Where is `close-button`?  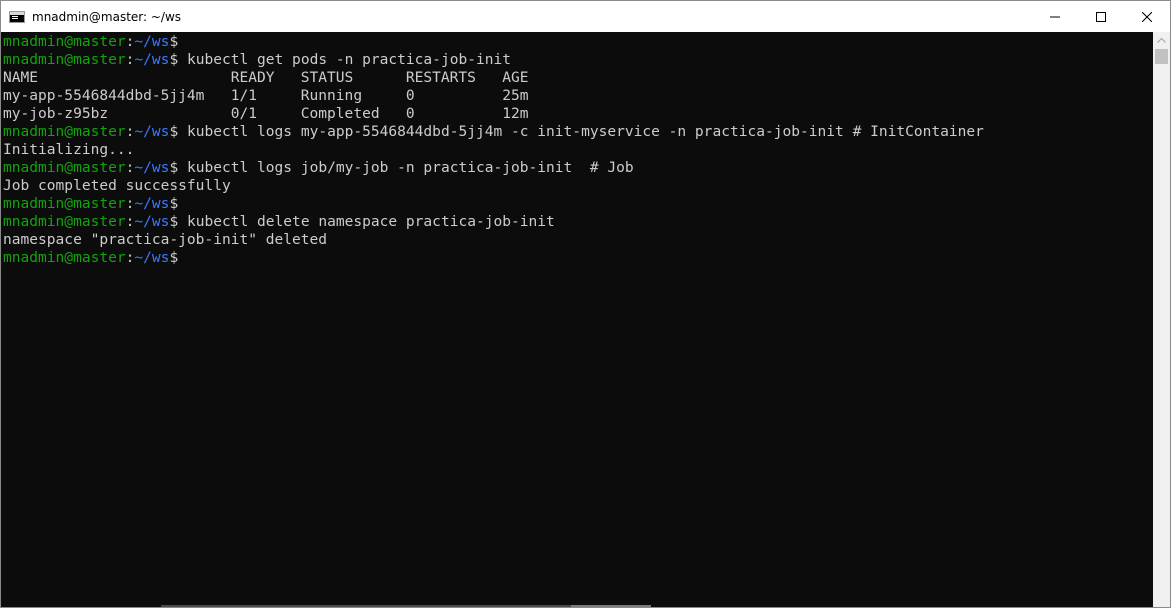 close-button is located at coordinates (1147, 16).